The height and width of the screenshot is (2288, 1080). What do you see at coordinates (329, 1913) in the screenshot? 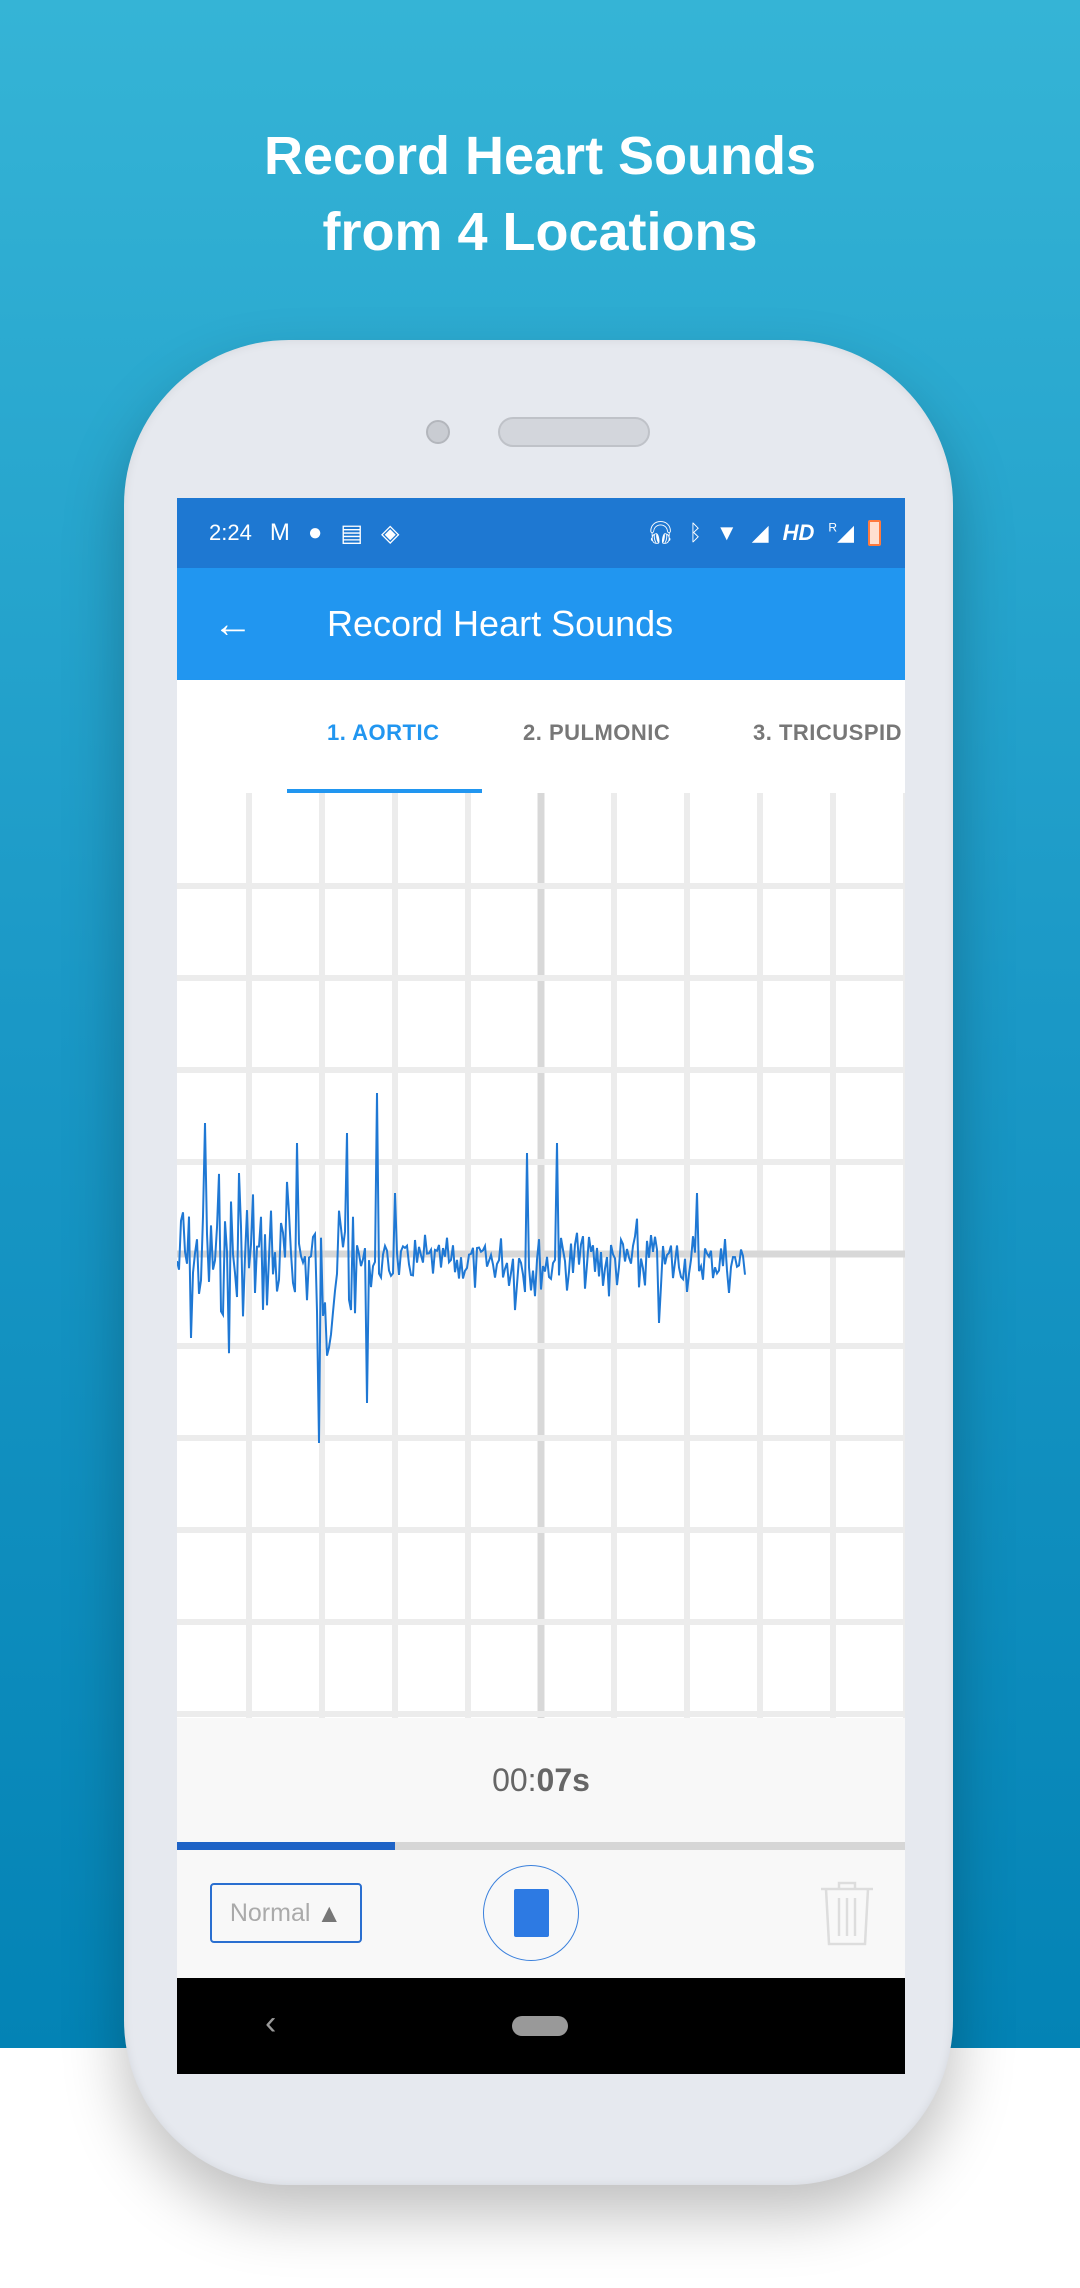
I see `triangle-up-icon: ▲` at bounding box center [329, 1913].